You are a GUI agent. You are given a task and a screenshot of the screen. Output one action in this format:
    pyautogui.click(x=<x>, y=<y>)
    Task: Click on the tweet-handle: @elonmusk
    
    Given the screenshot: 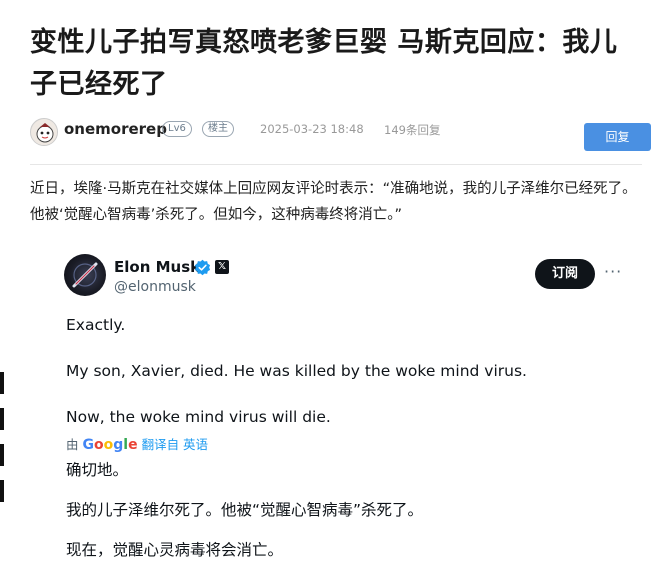 What is the action you would take?
    pyautogui.click(x=155, y=287)
    